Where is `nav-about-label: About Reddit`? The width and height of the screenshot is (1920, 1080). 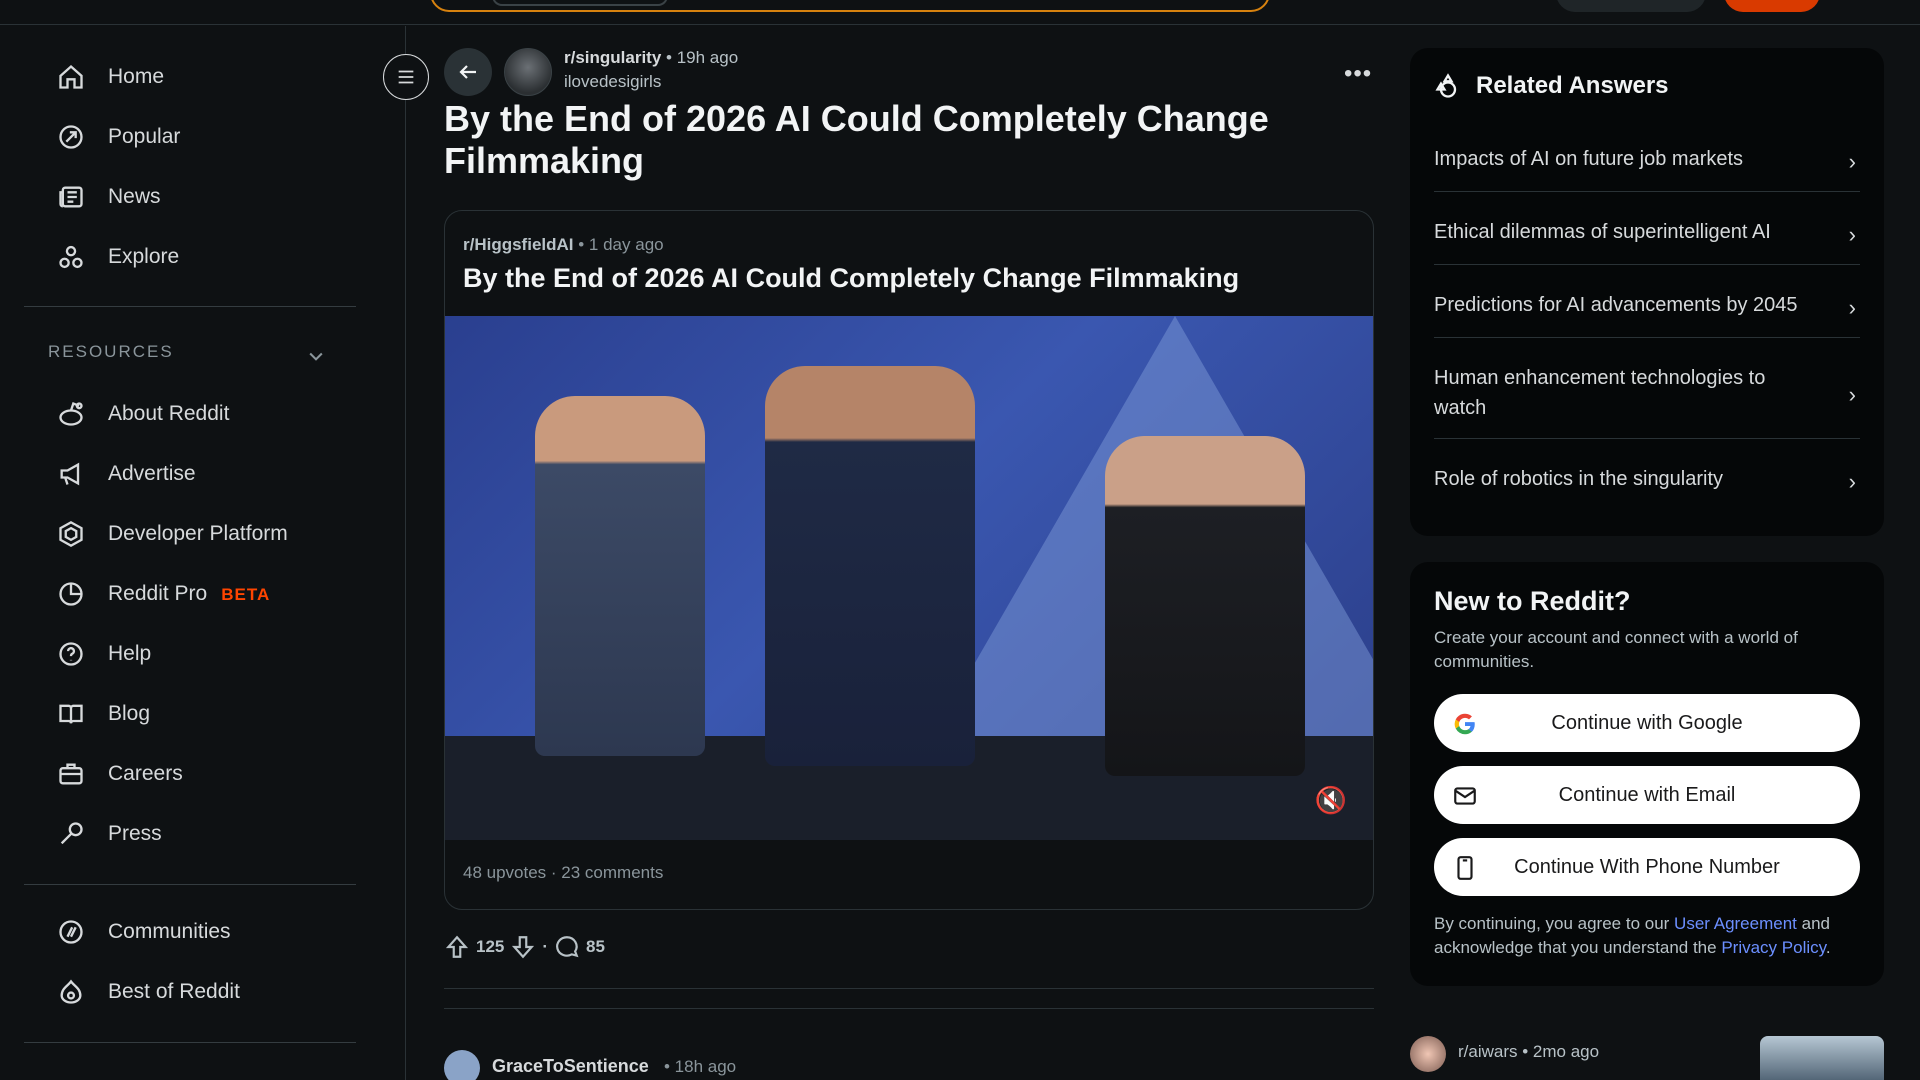
nav-about-label: About Reddit is located at coordinates (169, 413).